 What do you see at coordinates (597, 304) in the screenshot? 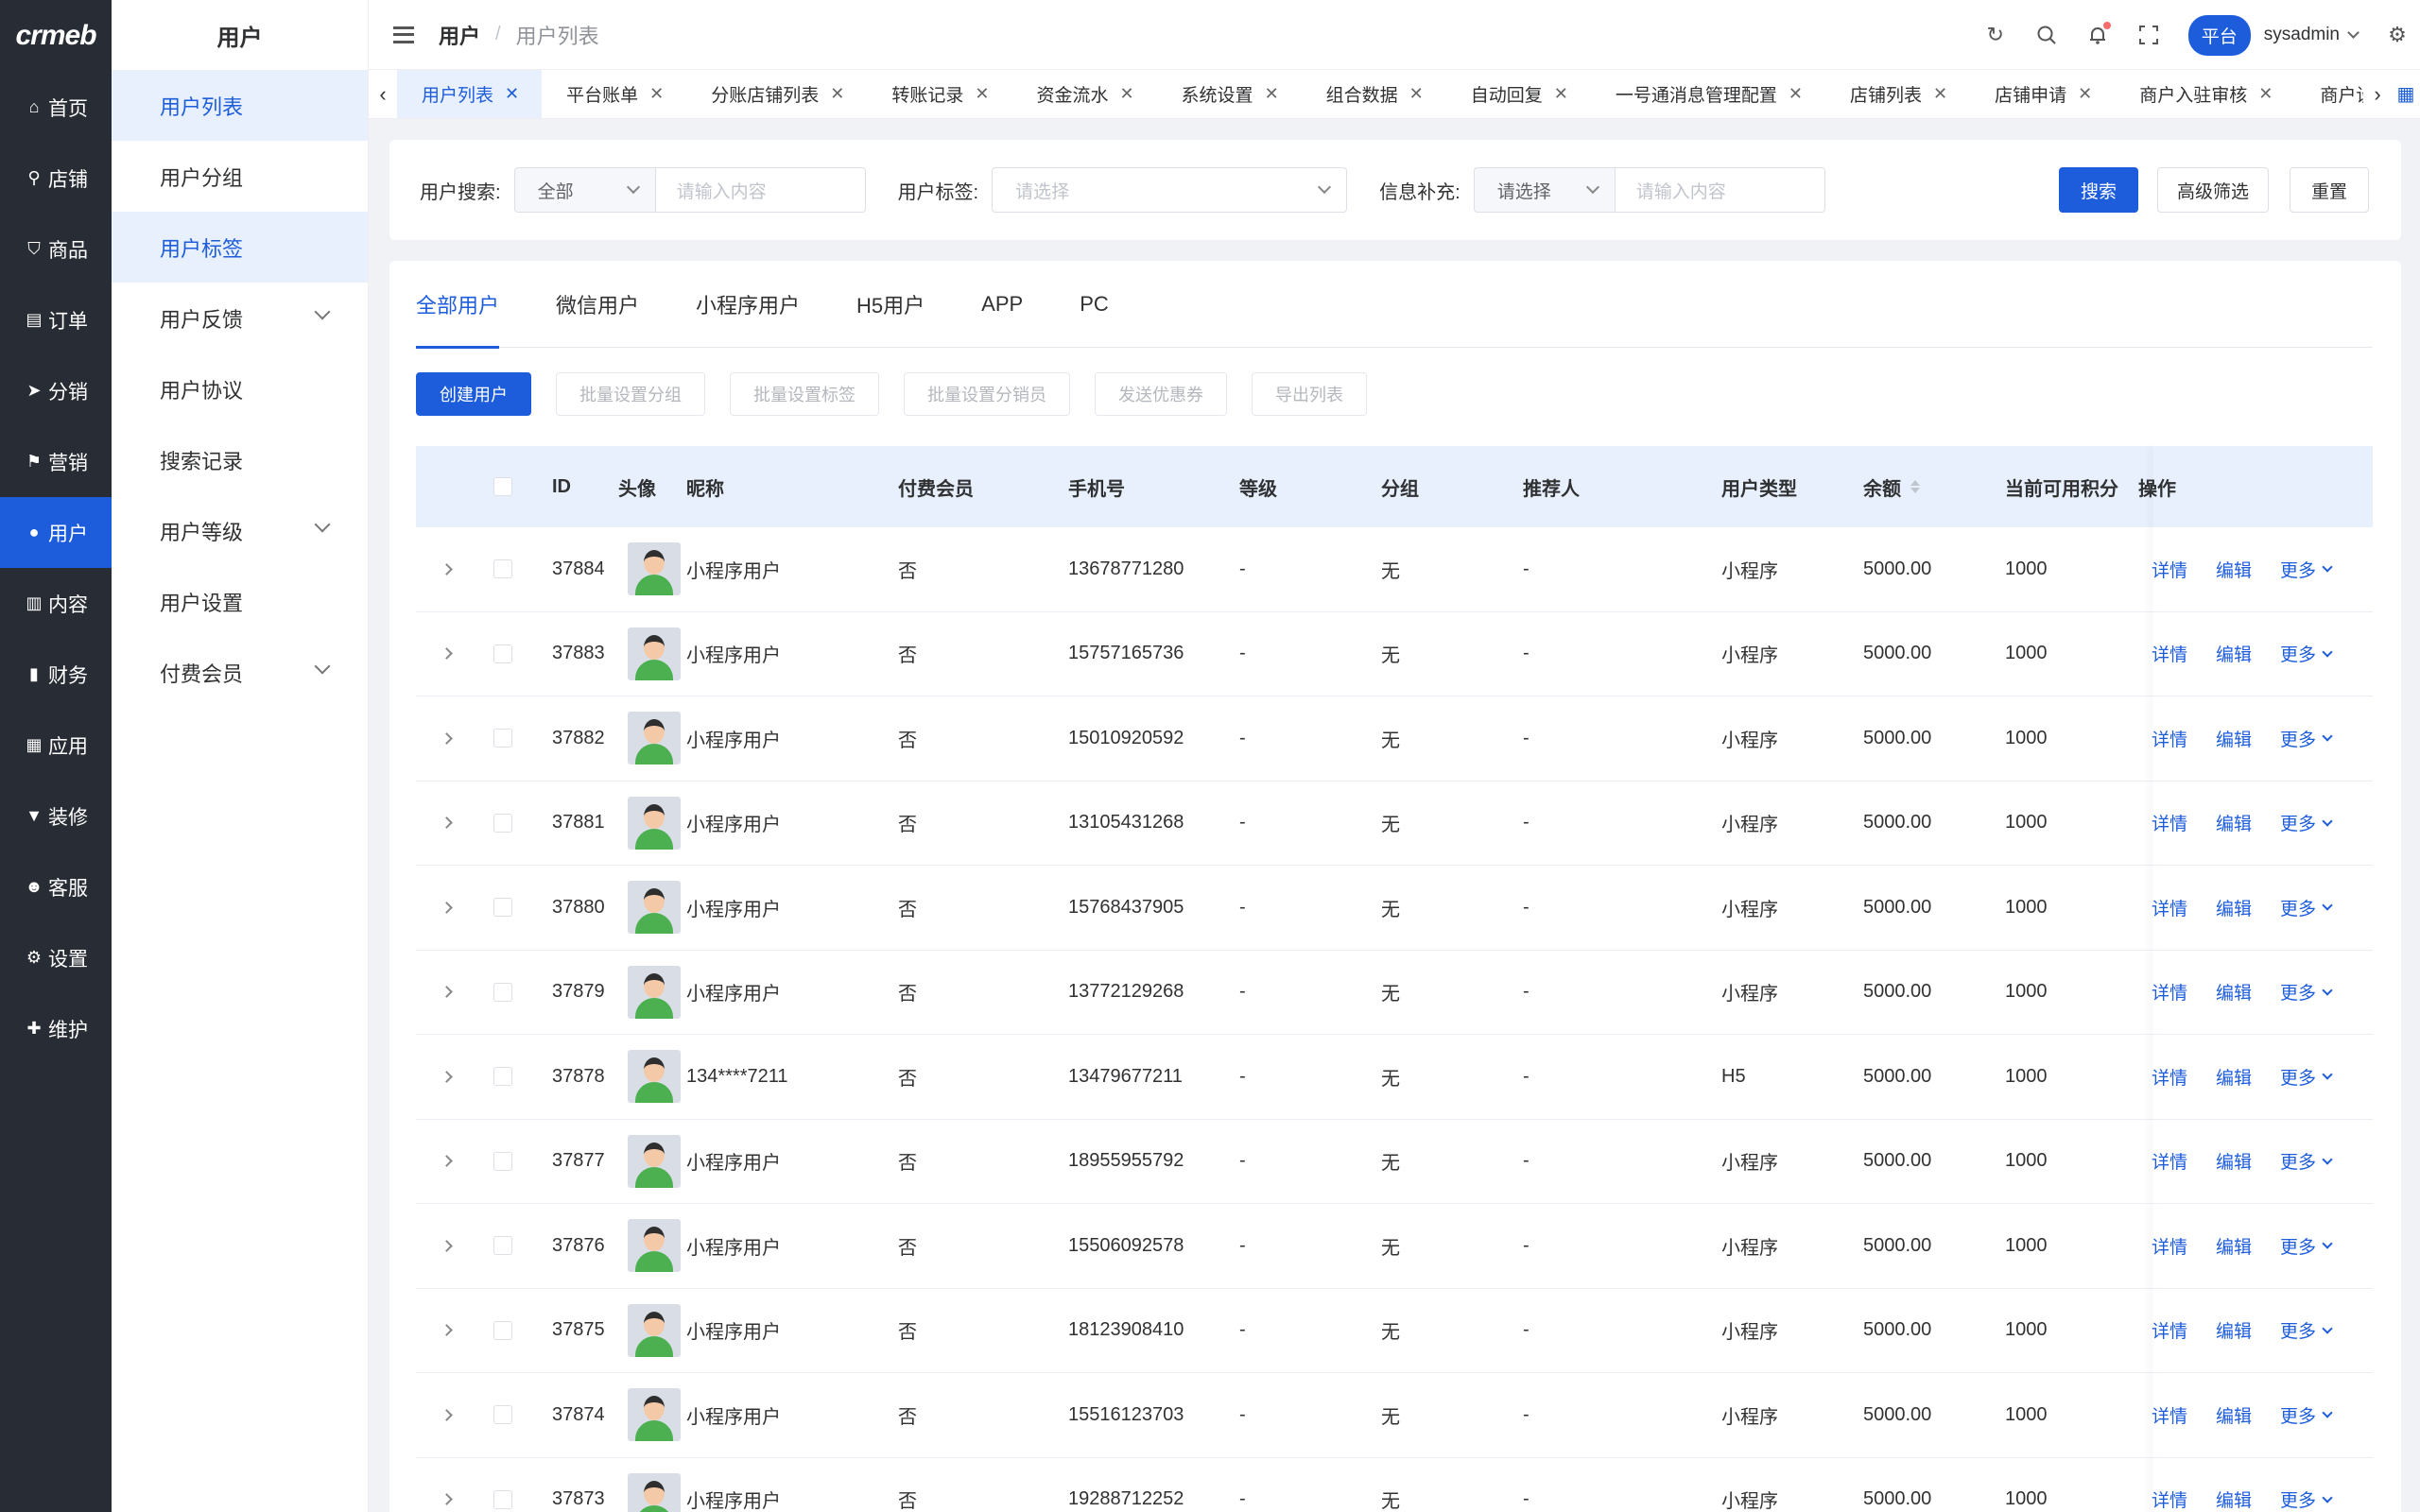
I see `user-type-tab: 微信用户` at bounding box center [597, 304].